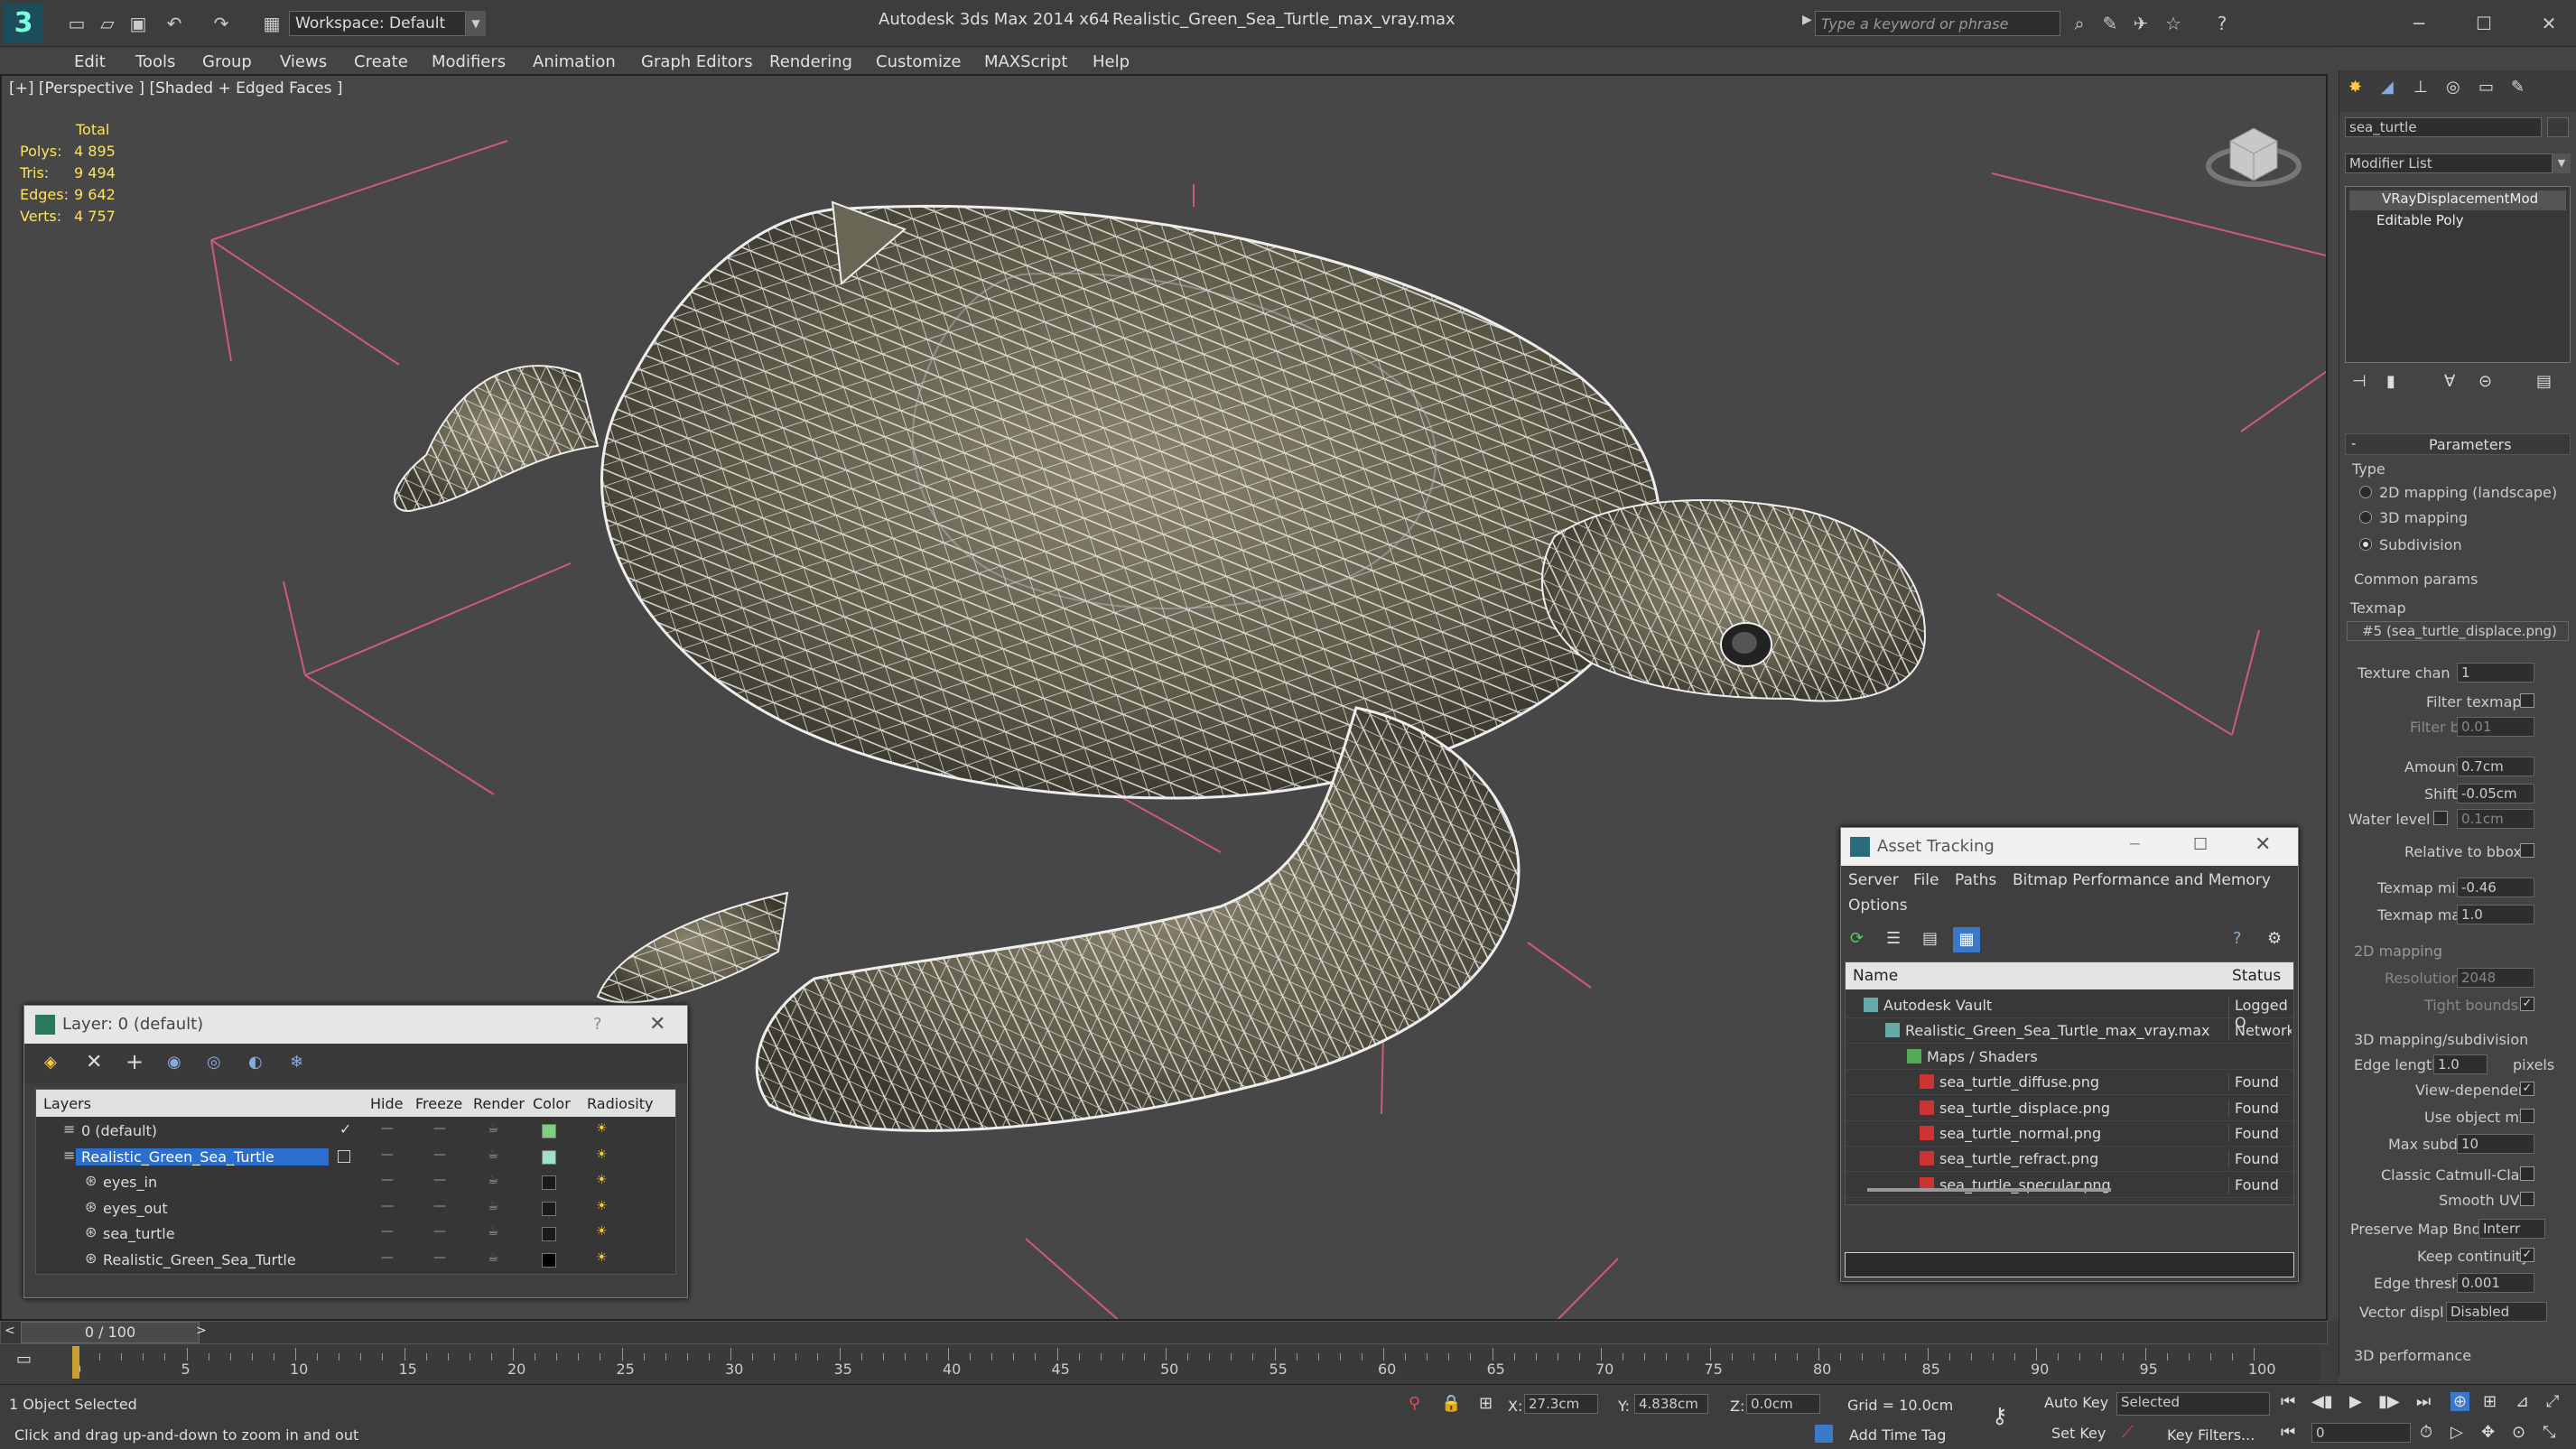  Describe the element at coordinates (2274, 938) in the screenshot. I see `asset-settings-icon: ⚙` at that location.